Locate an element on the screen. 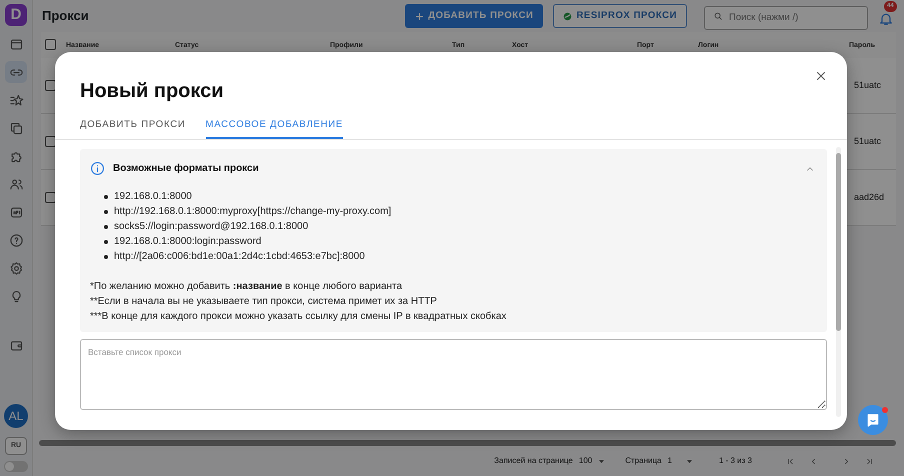 Image resolution: width=904 pixels, height=476 pixels. select-all-checkbox is located at coordinates (50, 44).